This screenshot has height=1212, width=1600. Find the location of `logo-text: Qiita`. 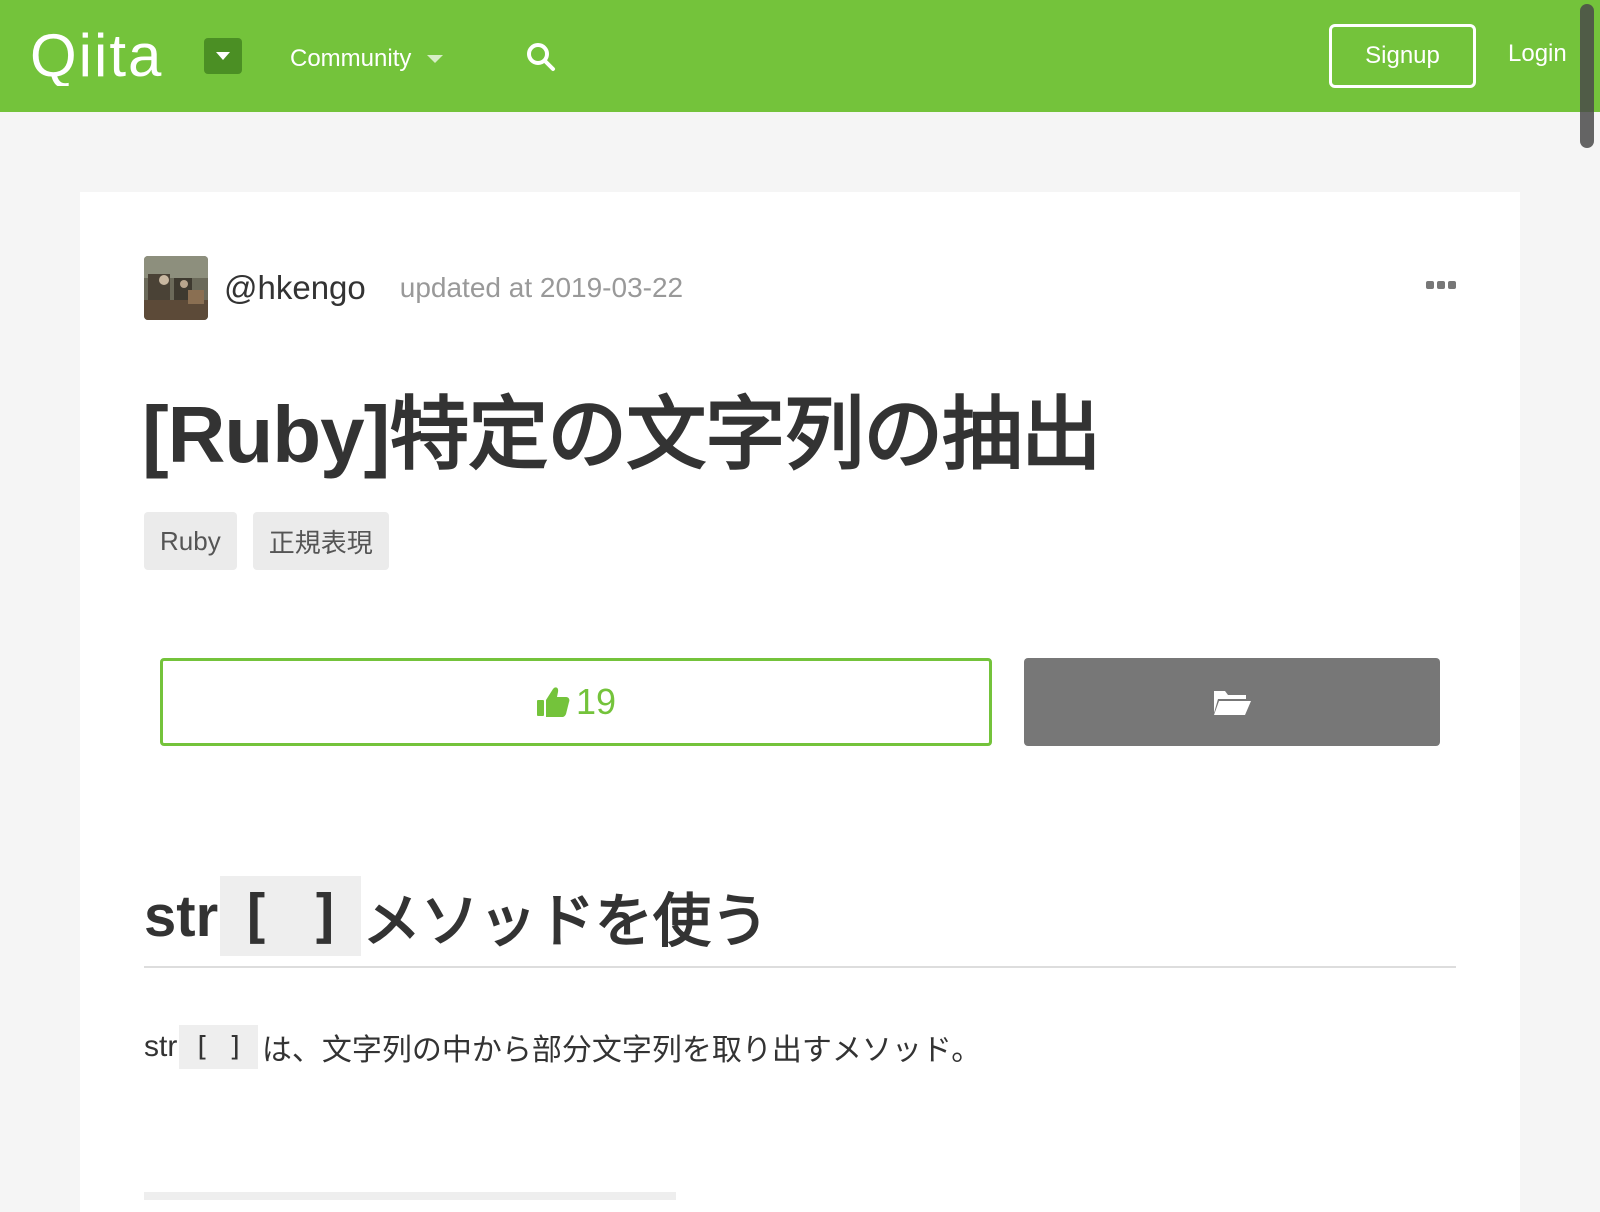

logo-text: Qiita is located at coordinates (96, 54).